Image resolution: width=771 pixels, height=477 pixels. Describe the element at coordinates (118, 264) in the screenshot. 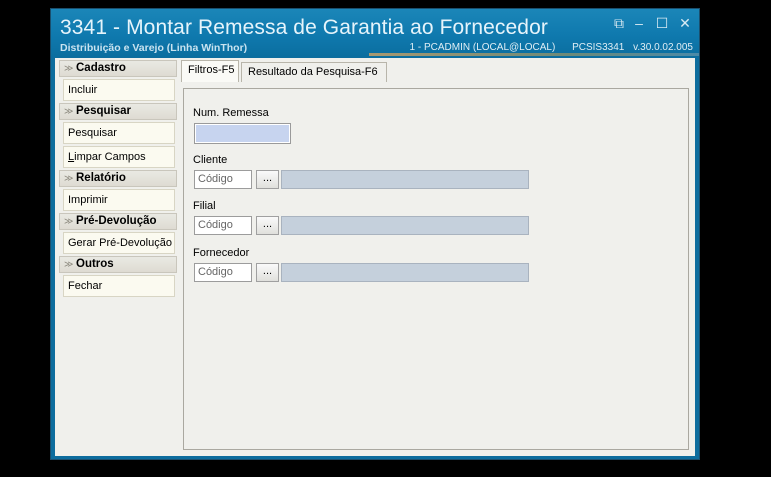

I see `group-header-outros: ≫ Outros` at that location.